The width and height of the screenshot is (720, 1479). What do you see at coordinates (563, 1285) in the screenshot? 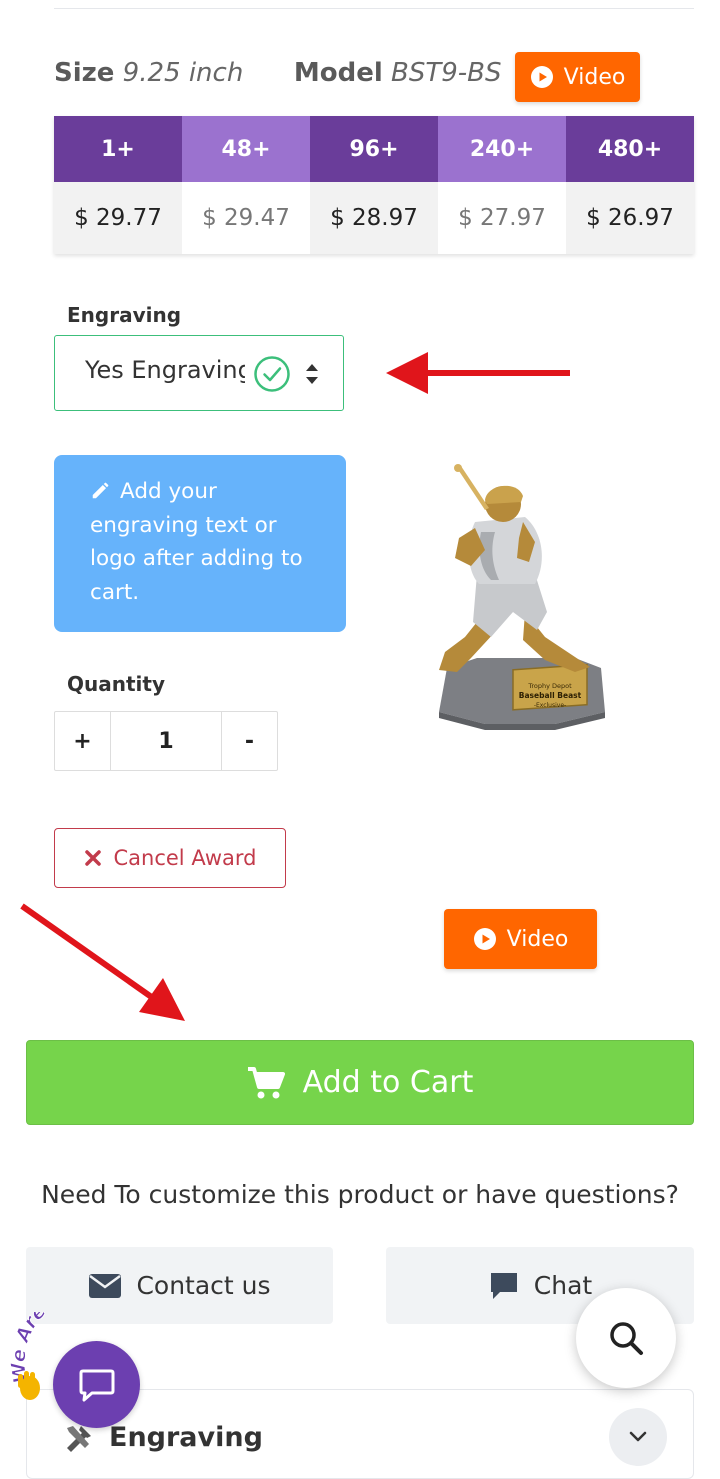
I see `chat-label: Chat` at bounding box center [563, 1285].